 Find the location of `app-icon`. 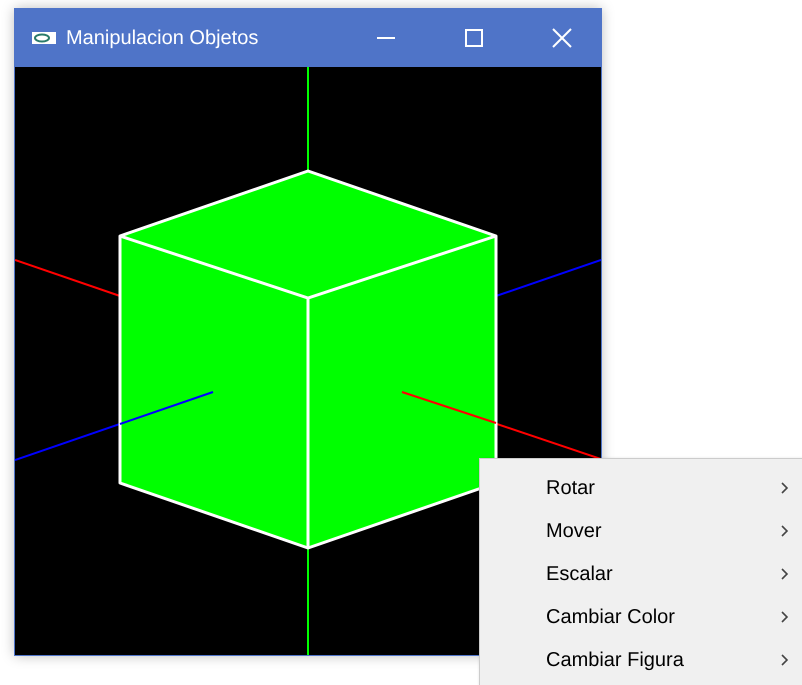

app-icon is located at coordinates (44, 38).